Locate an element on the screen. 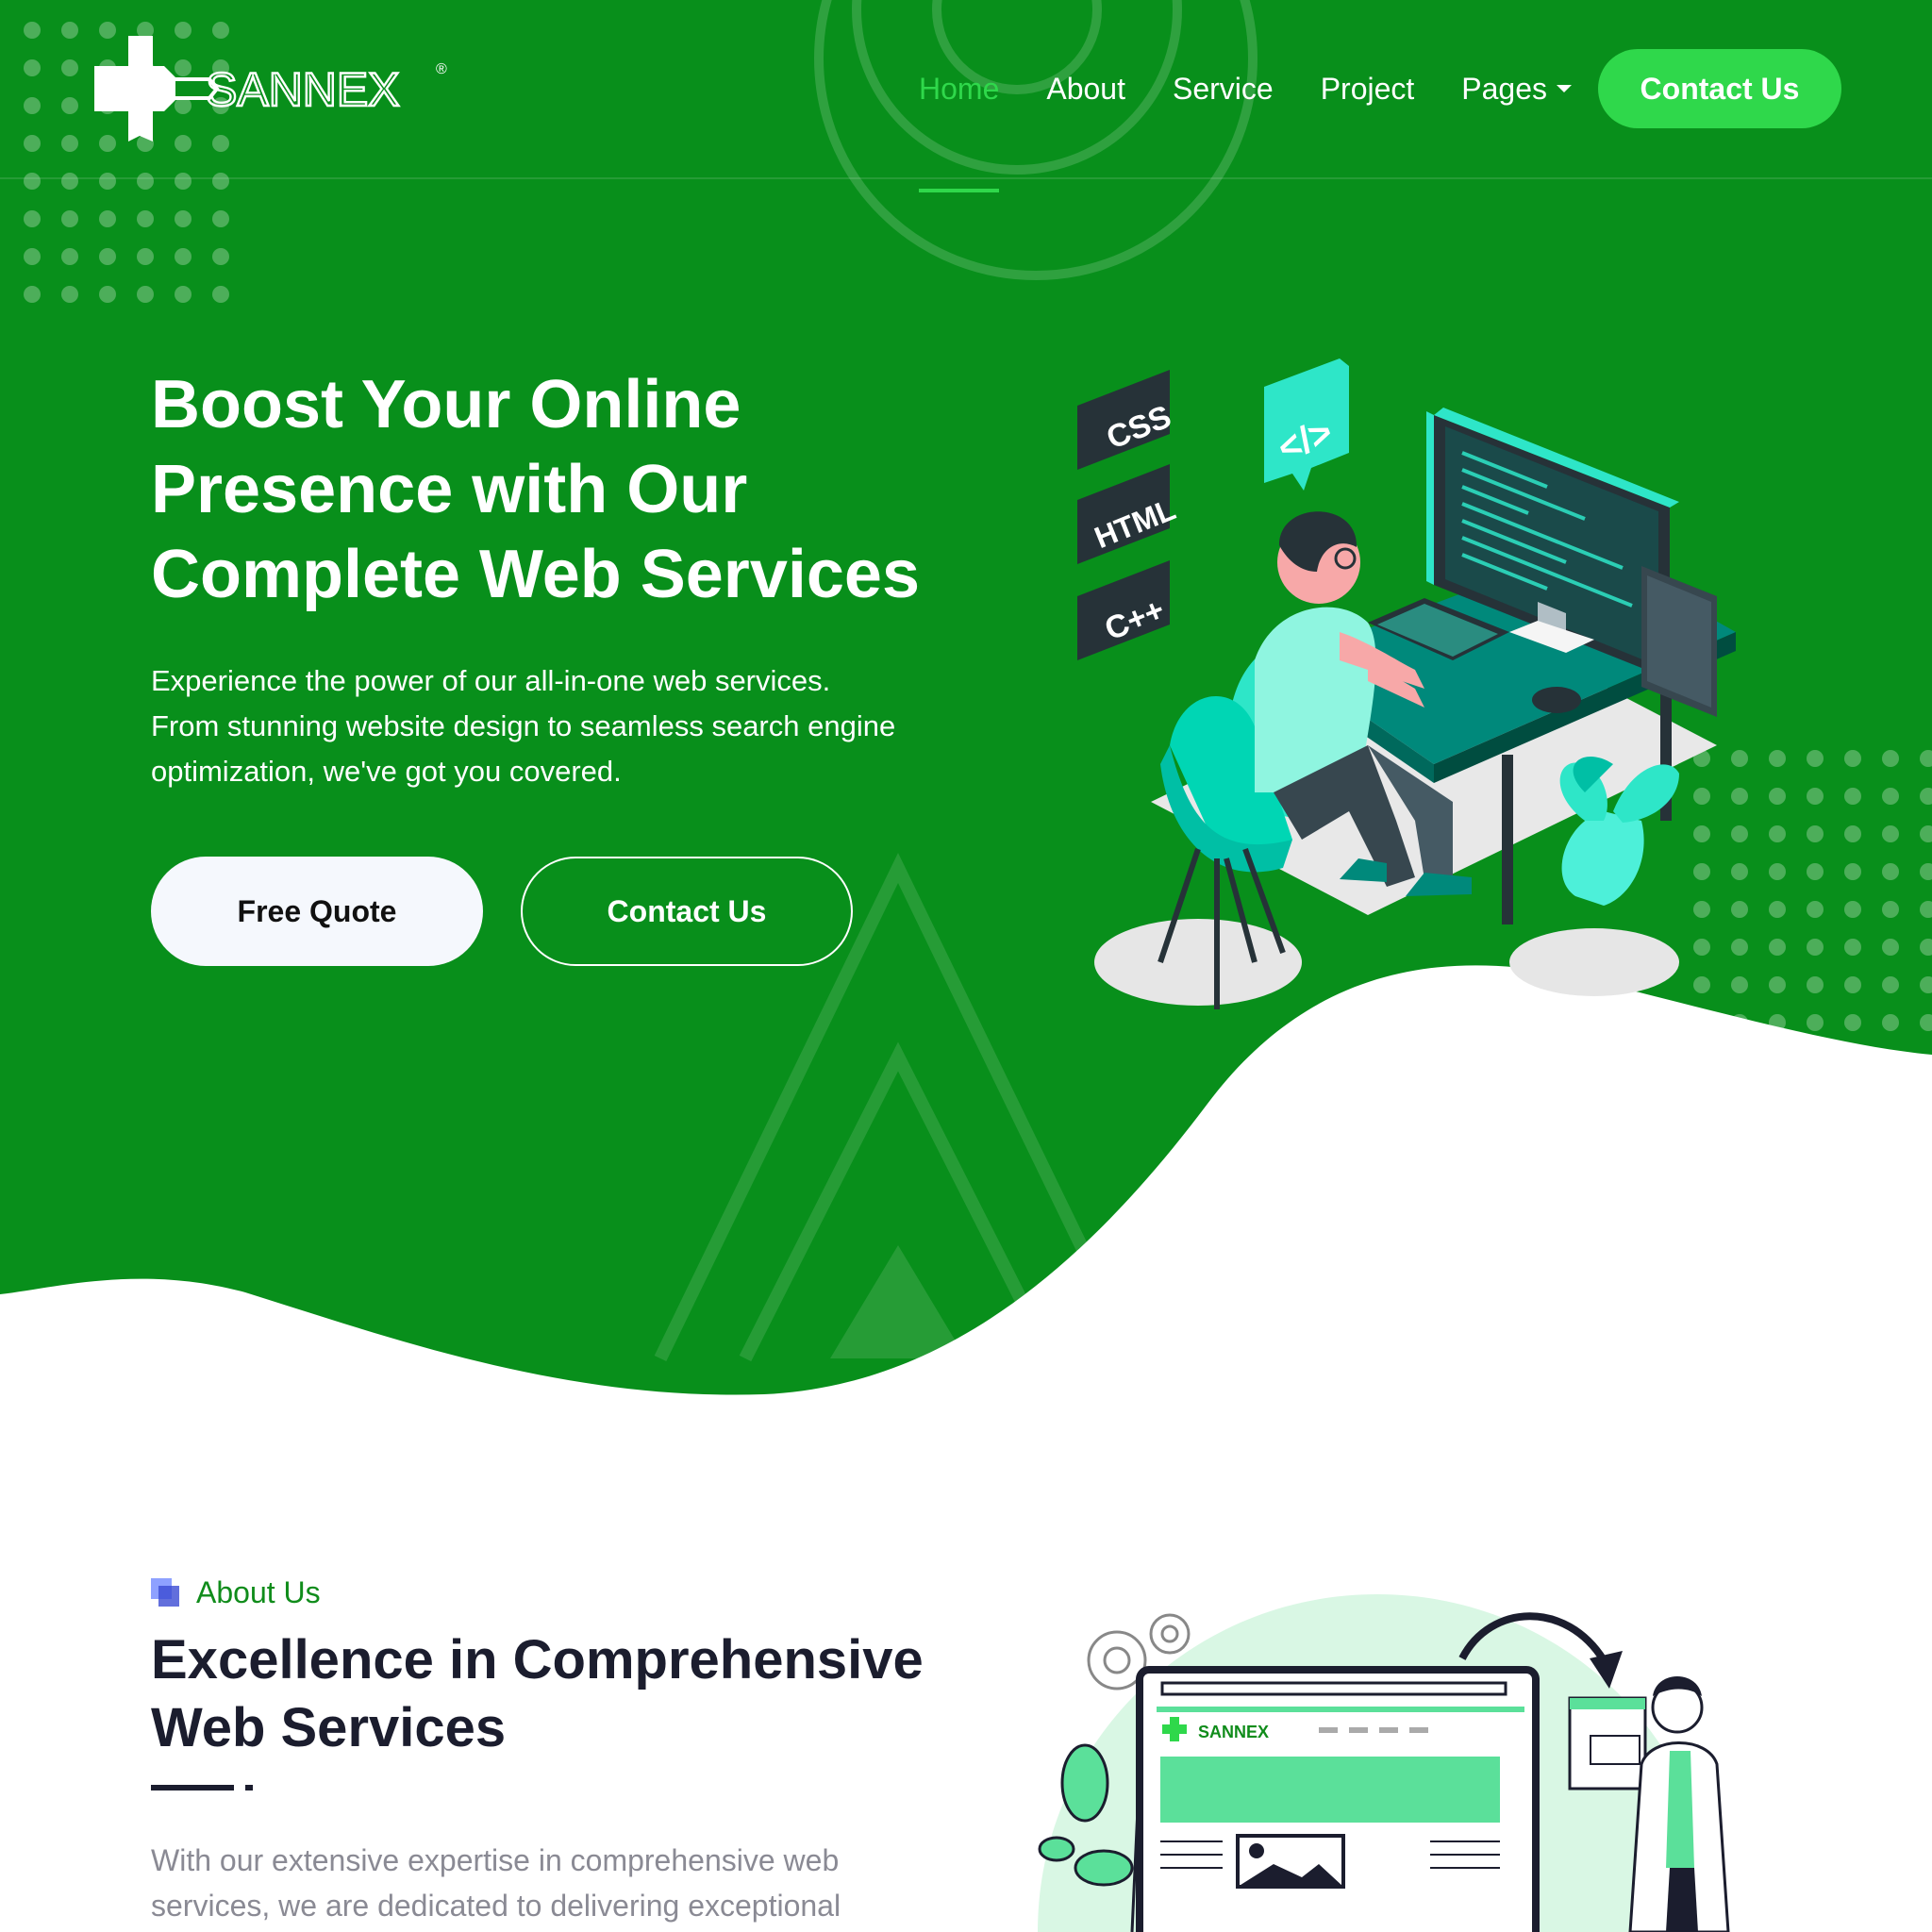 This screenshot has height=1932, width=1932. about-title: Excellence in Comprehensive Web Services is located at coordinates (576, 1694).